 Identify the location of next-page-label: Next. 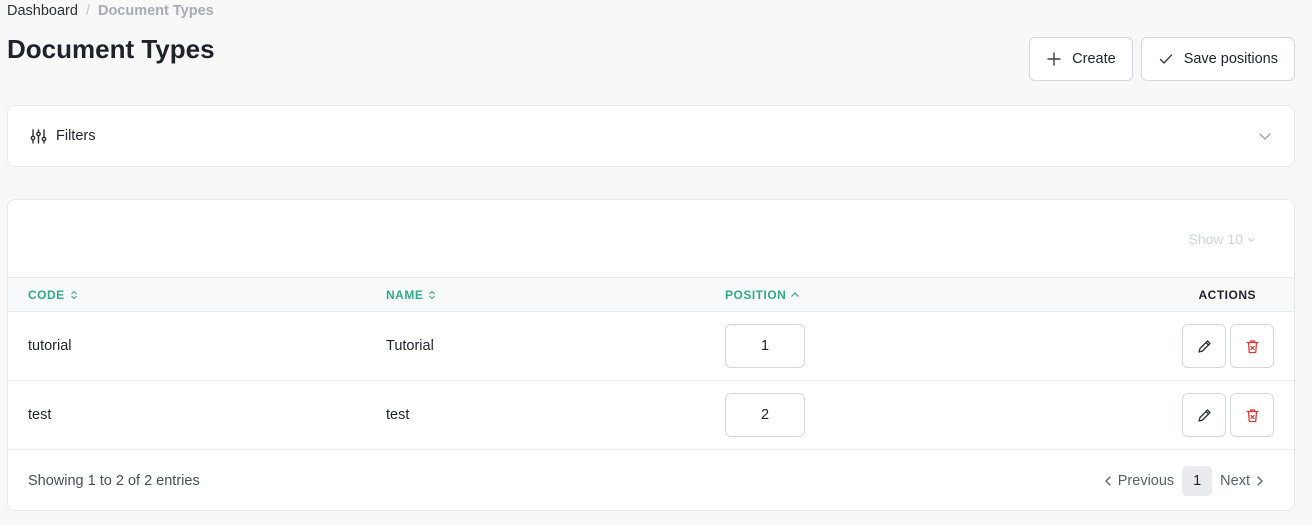
(1235, 481).